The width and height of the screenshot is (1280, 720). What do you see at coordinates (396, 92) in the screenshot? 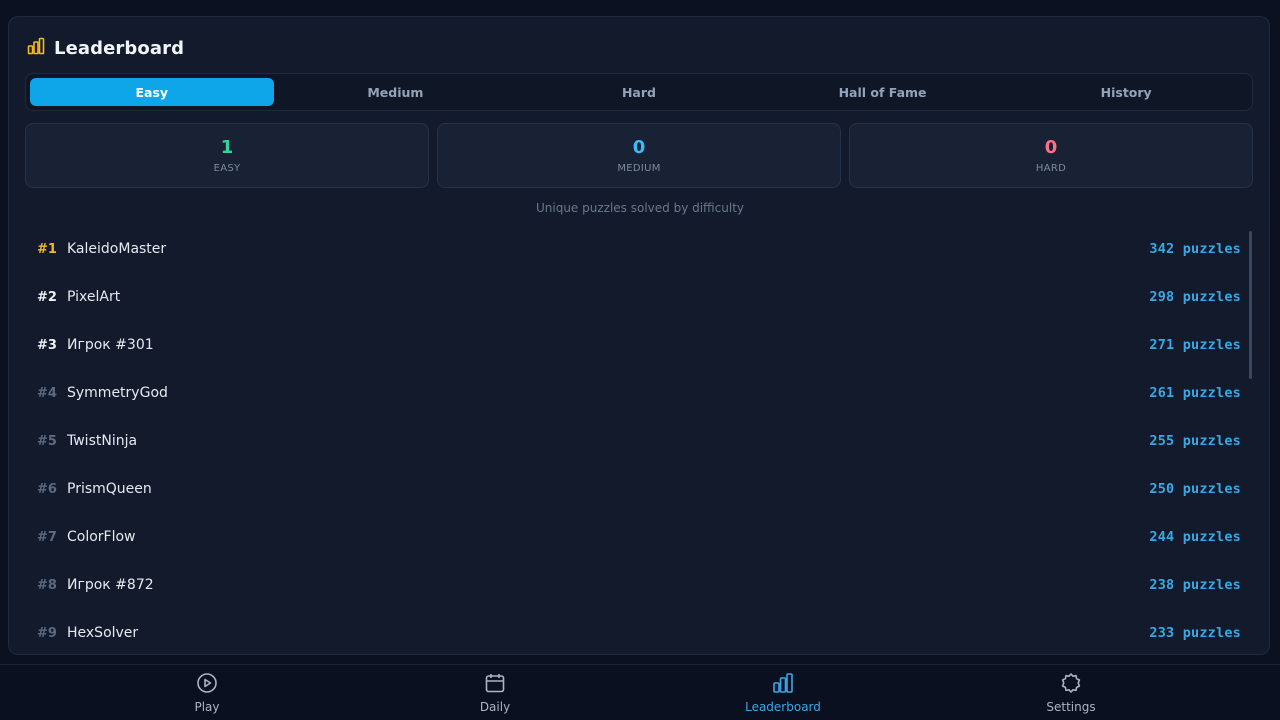
I see `tab-medium: Medium` at bounding box center [396, 92].